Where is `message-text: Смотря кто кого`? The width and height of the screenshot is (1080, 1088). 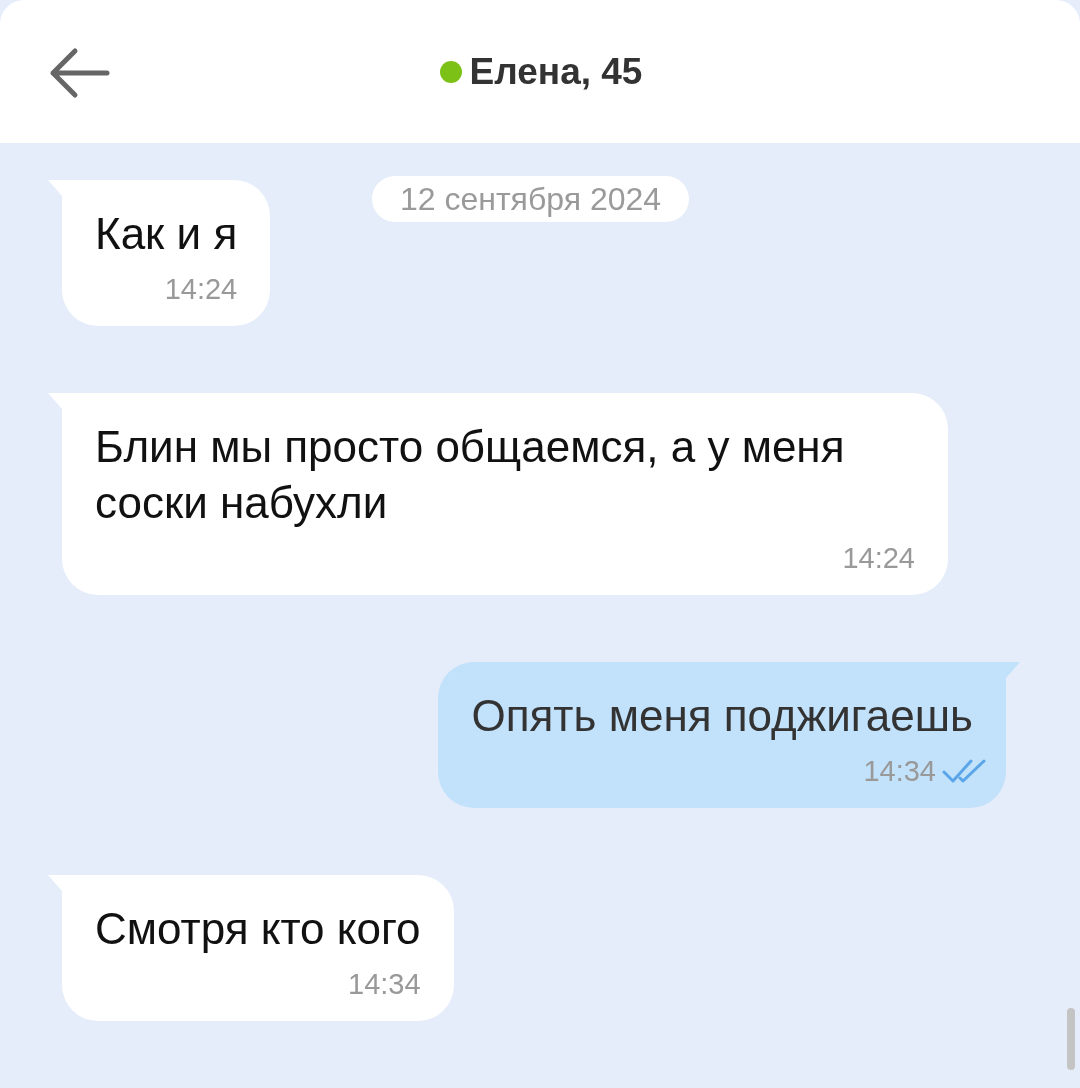 message-text: Смотря кто кого is located at coordinates (258, 929).